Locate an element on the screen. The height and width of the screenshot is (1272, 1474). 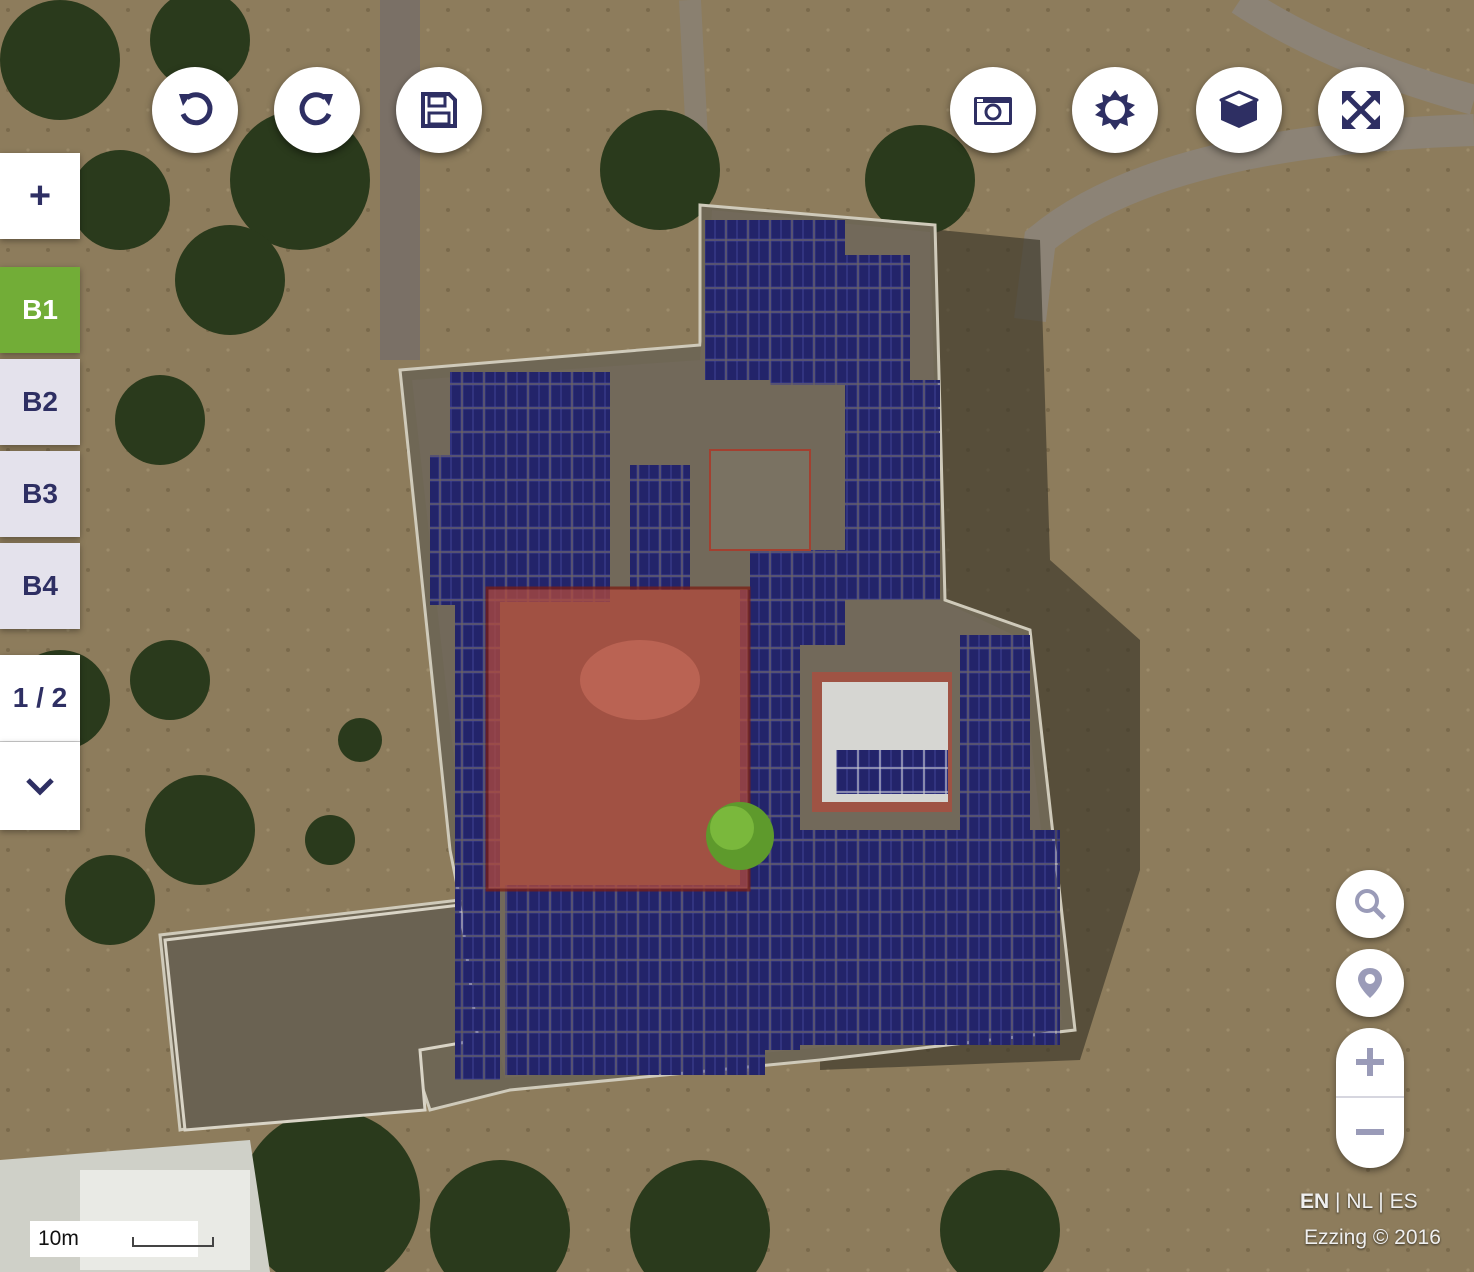
next-page-button is located at coordinates (40, 786).